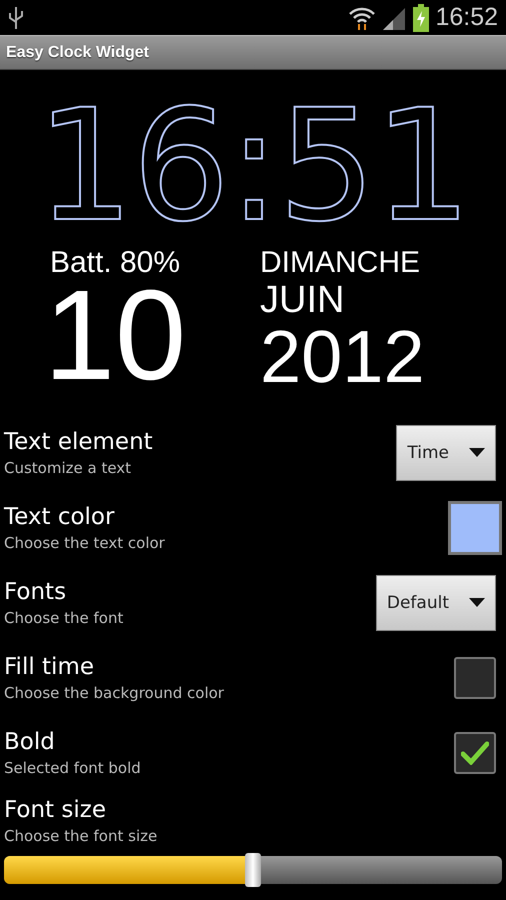 The width and height of the screenshot is (506, 900). I want to click on setting-title: Text color, so click(60, 517).